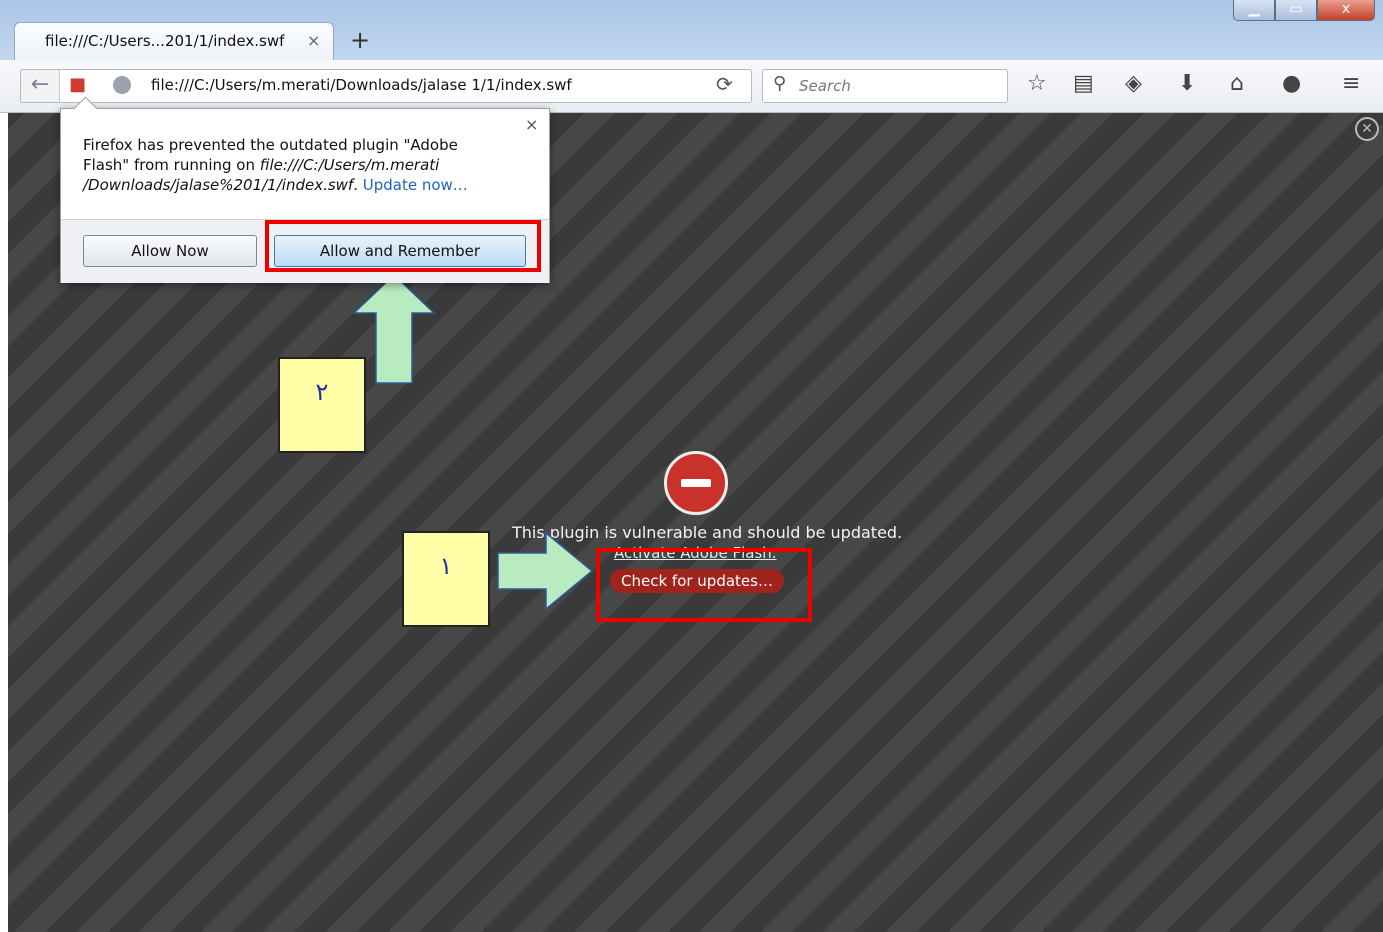 The height and width of the screenshot is (932, 1383). What do you see at coordinates (394, 328) in the screenshot?
I see `up-arrow-annotation` at bounding box center [394, 328].